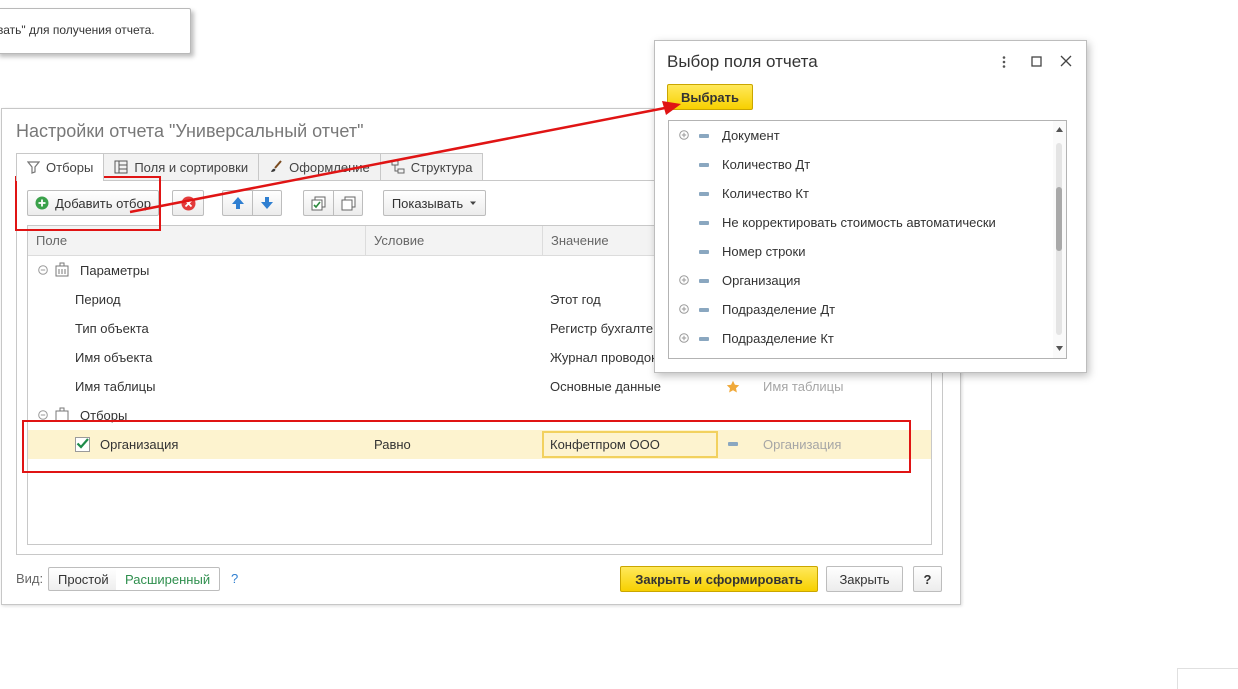 Image resolution: width=1238 pixels, height=689 pixels. Describe the element at coordinates (1066, 61) in the screenshot. I see `close-icon` at that location.